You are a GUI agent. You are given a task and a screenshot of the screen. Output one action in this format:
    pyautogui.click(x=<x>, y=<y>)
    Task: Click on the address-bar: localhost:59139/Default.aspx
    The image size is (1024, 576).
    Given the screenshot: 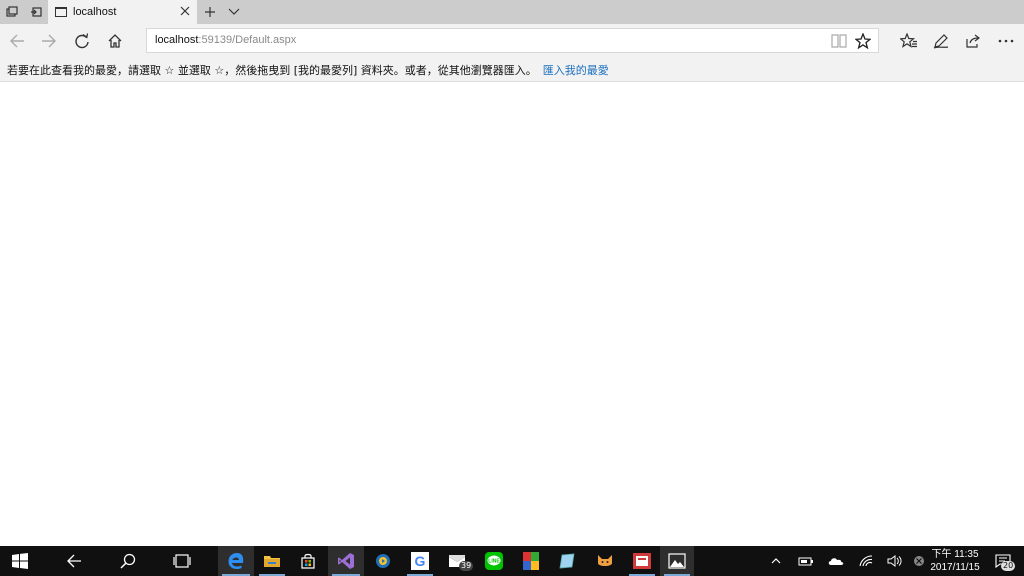 What is the action you would take?
    pyautogui.click(x=512, y=40)
    